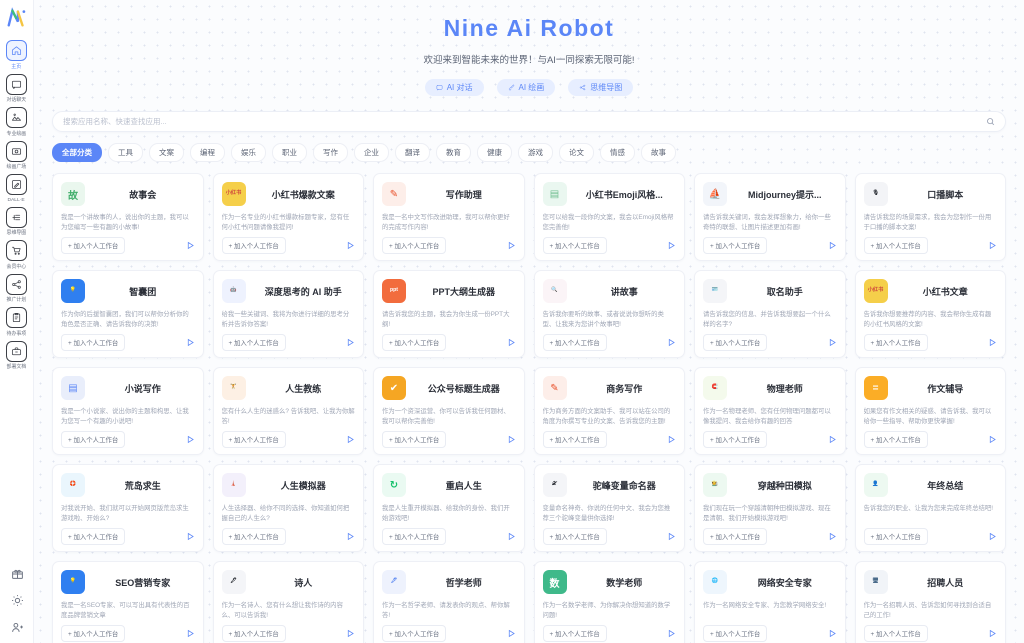 This screenshot has height=643, width=1024. I want to click on search-bar, so click(529, 122).